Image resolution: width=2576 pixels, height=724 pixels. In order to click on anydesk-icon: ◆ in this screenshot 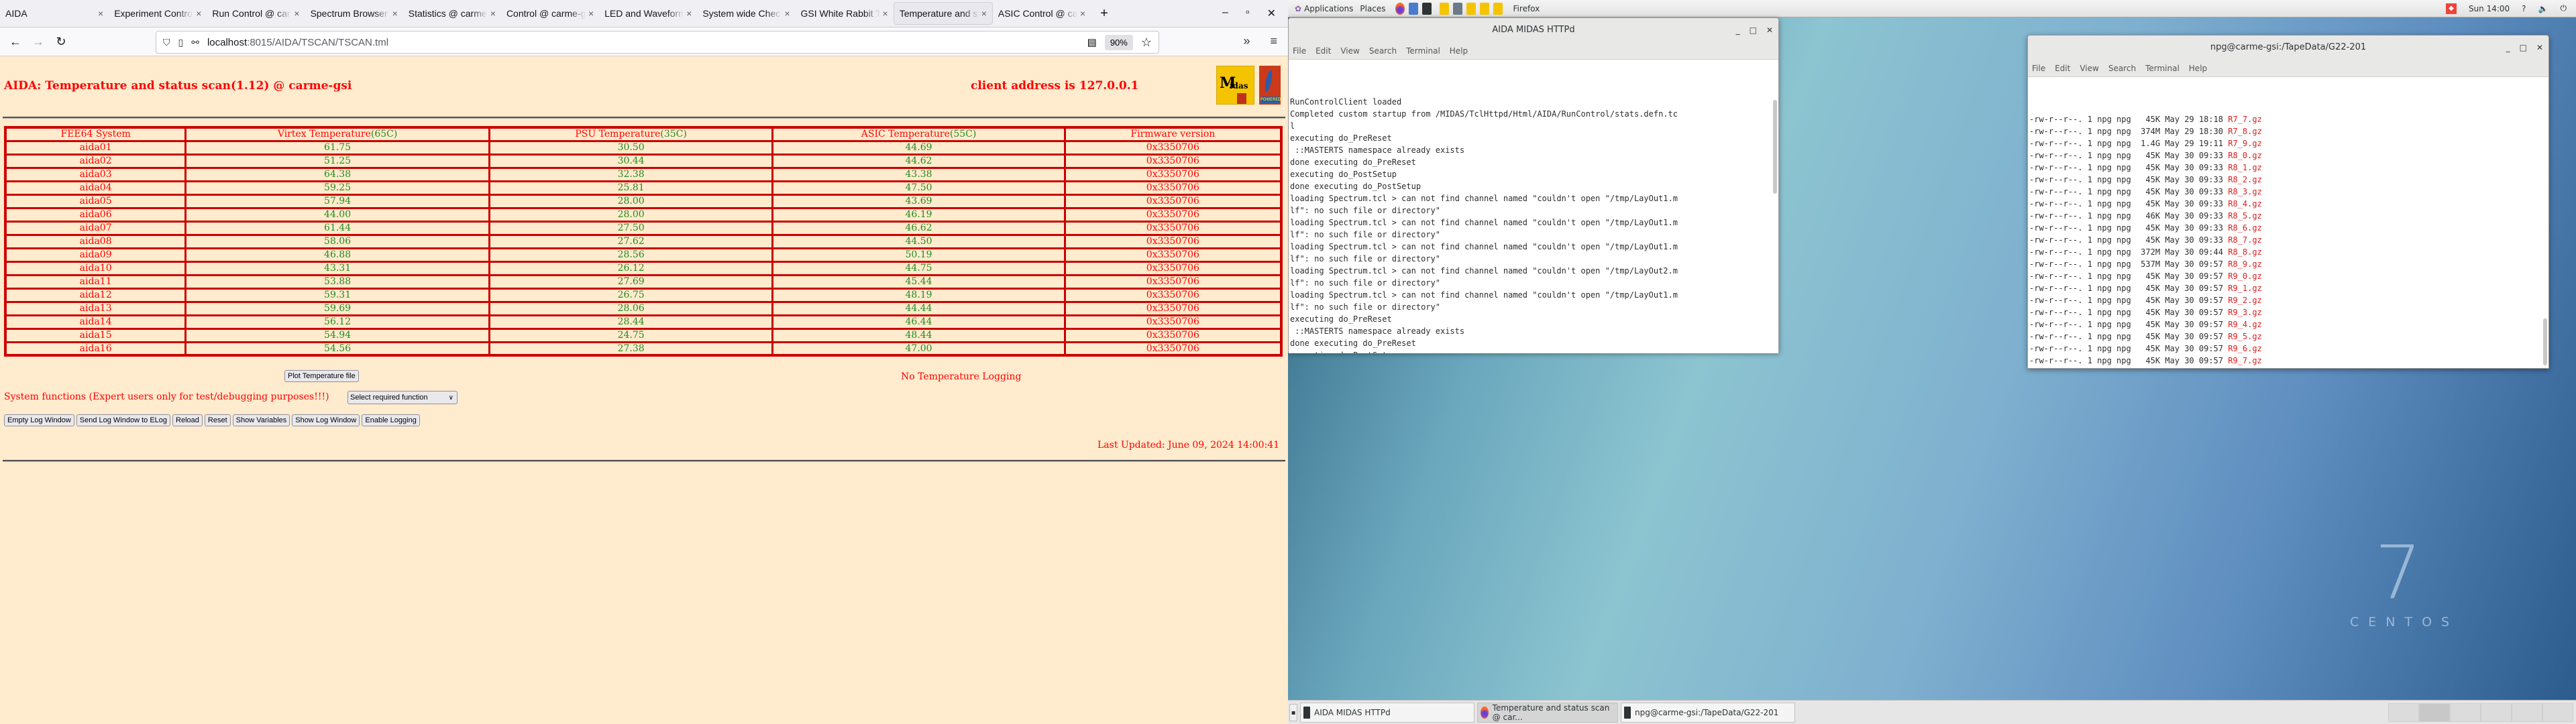, I will do `click(2451, 8)`.